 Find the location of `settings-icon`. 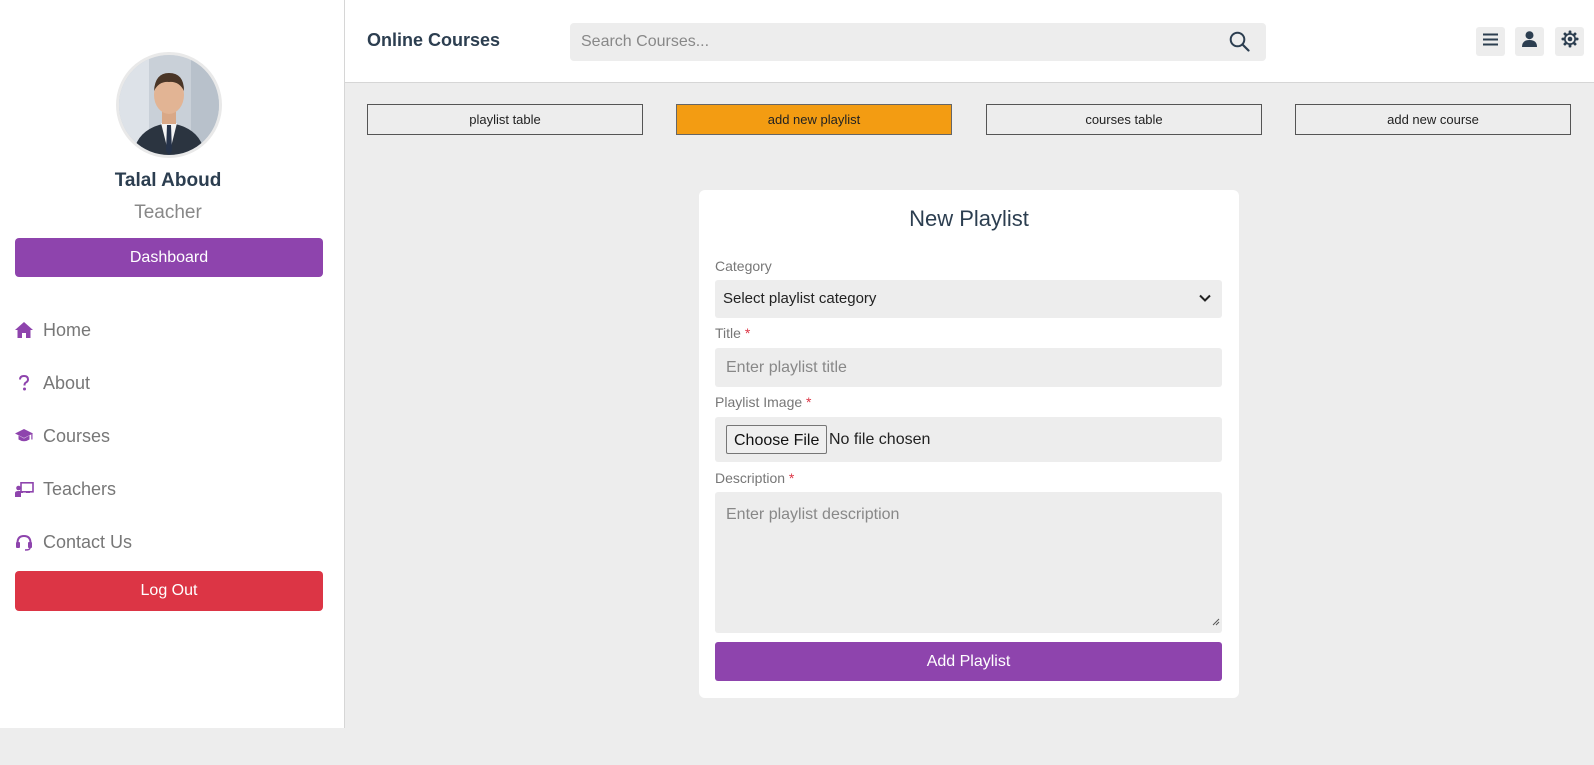

settings-icon is located at coordinates (1570, 41).